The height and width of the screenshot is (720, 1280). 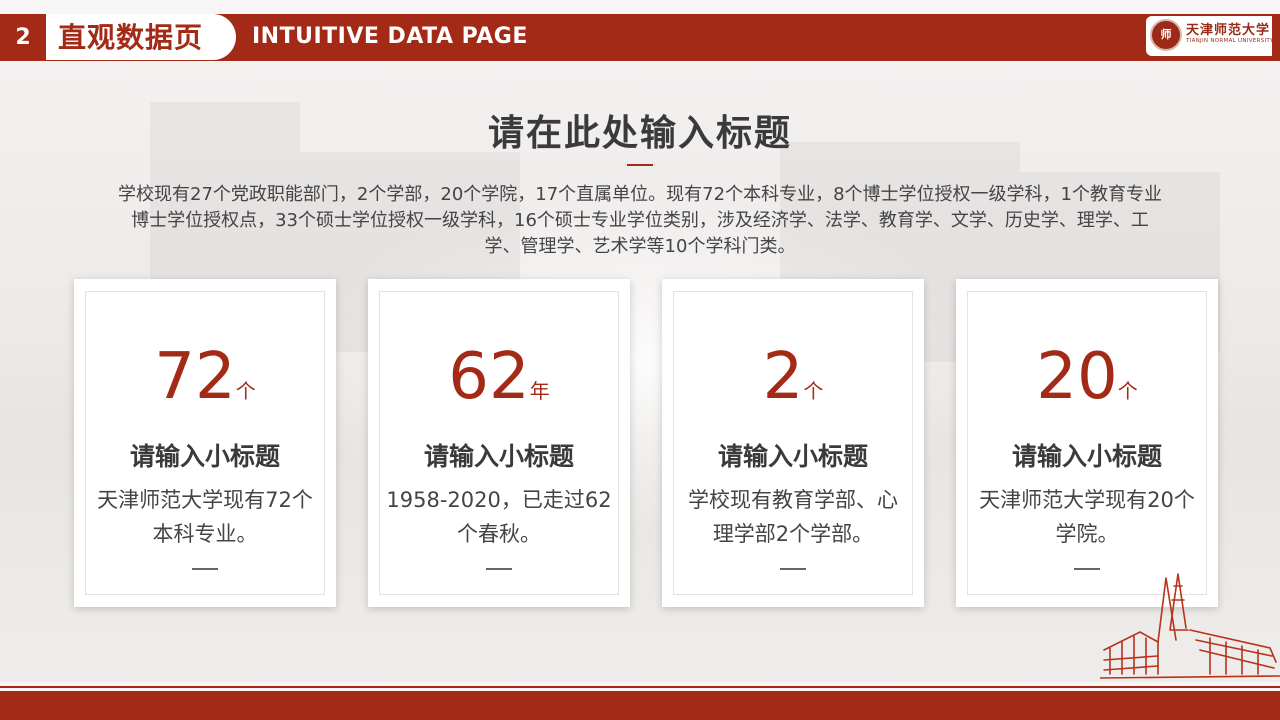 What do you see at coordinates (1230, 41) in the screenshot?
I see `university-name-en: TIANJIN NORMAL UNIVERSITY` at bounding box center [1230, 41].